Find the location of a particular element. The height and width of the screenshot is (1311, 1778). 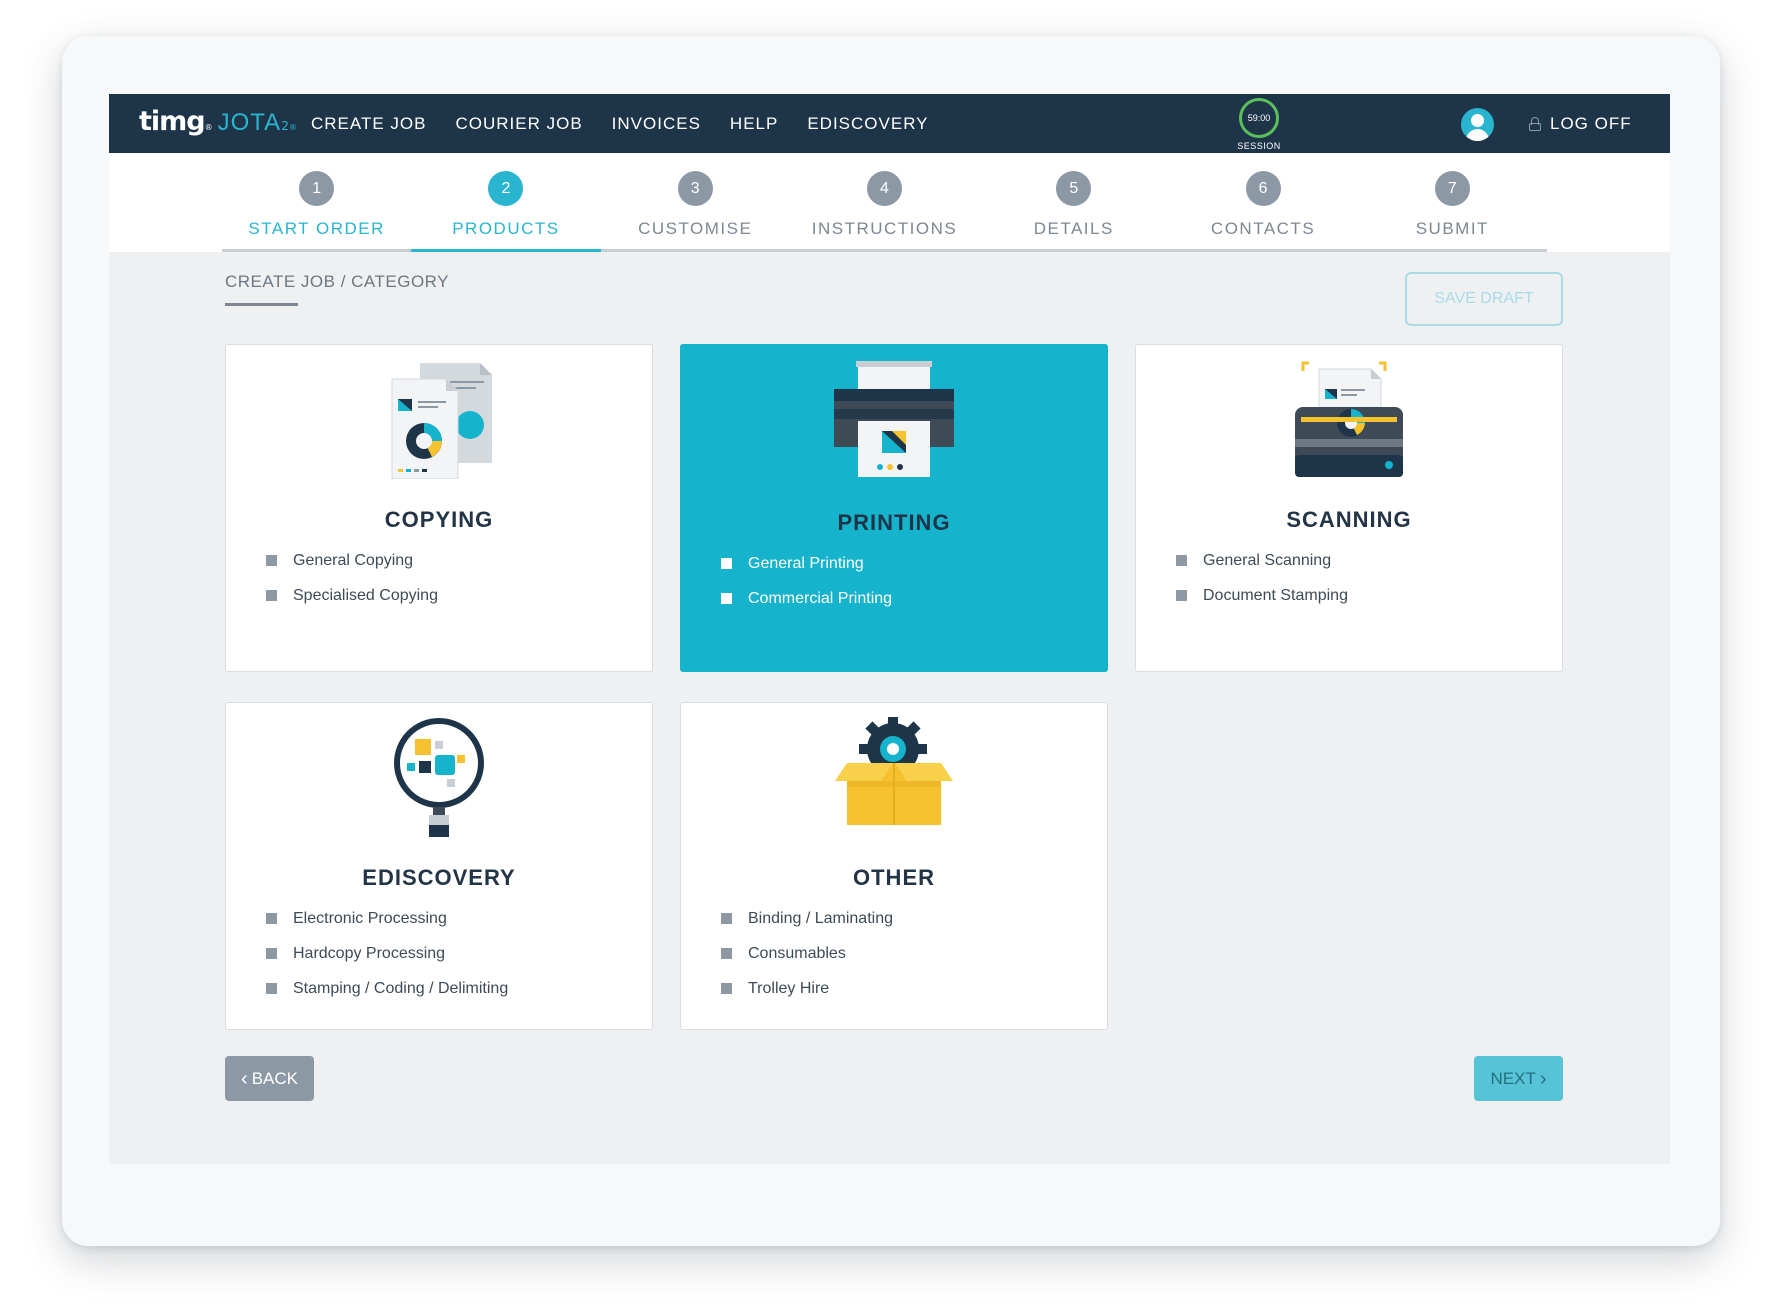

save-draft-button: SAVE DRAFT is located at coordinates (1484, 299).